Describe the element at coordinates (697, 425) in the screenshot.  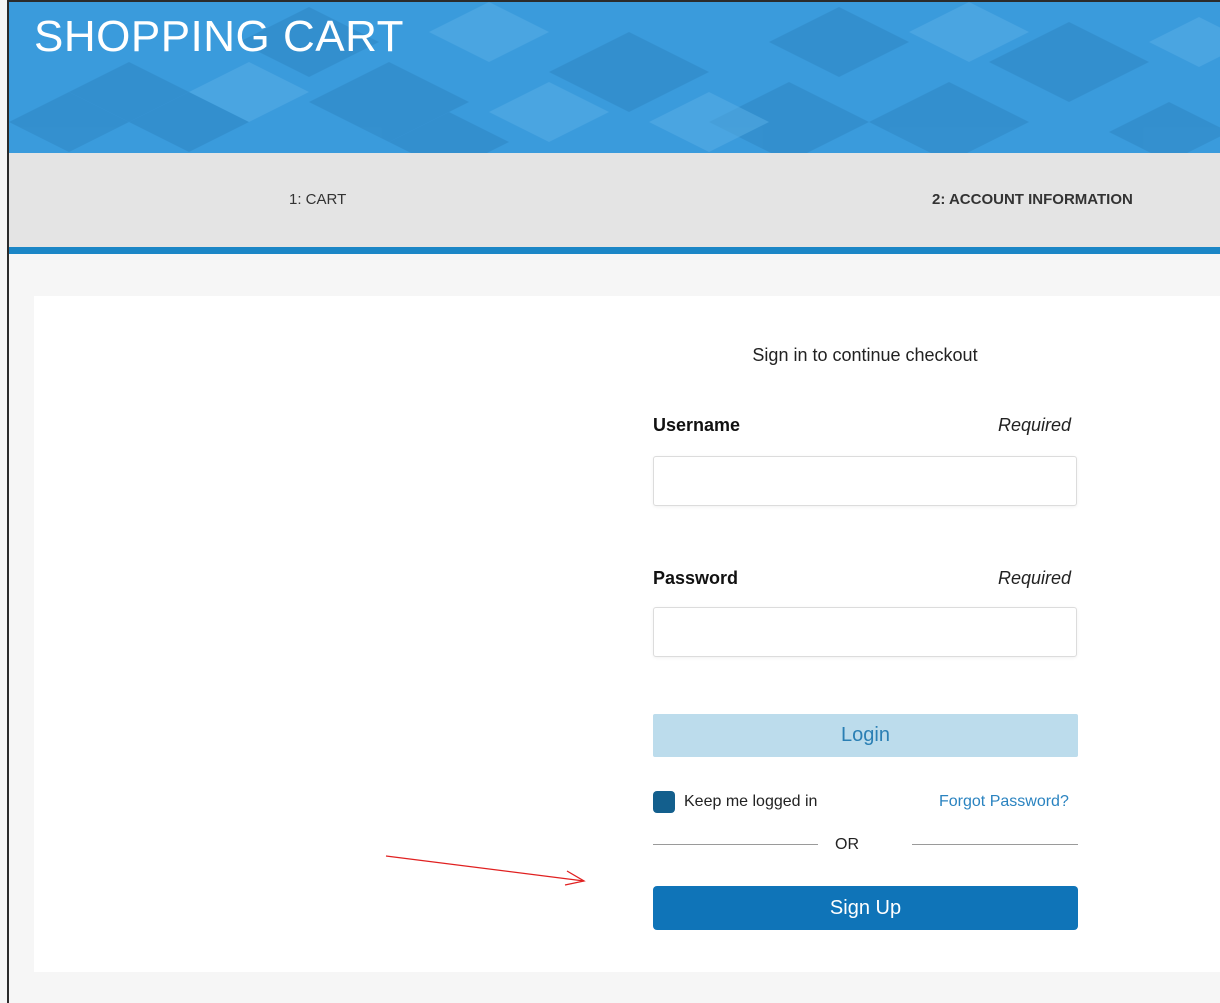
I see `username-label: Username` at that location.